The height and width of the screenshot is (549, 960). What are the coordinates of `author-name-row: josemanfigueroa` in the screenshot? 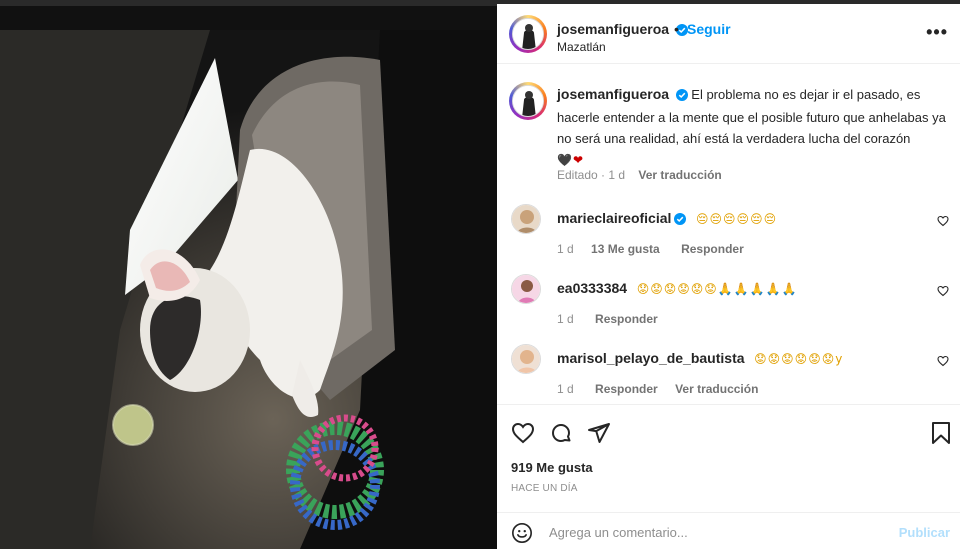 It's located at (623, 31).